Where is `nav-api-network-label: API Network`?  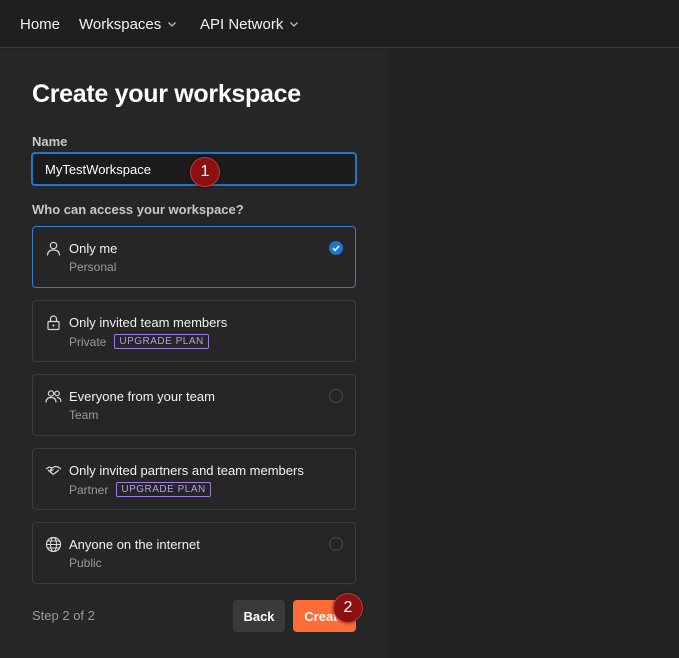 nav-api-network-label: API Network is located at coordinates (242, 24).